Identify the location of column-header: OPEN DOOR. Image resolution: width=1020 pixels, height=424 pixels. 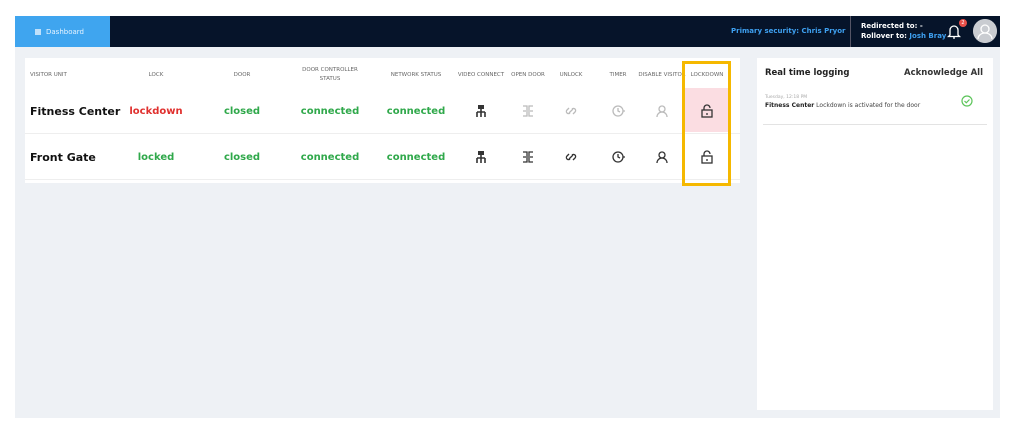
(528, 74).